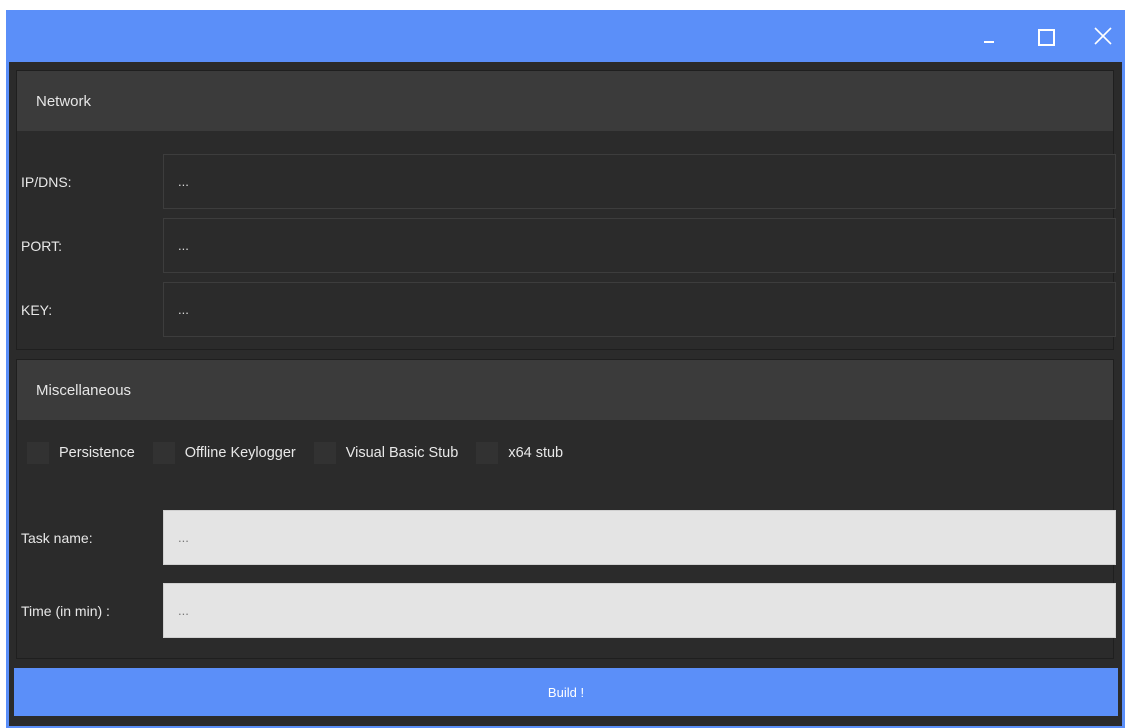  Describe the element at coordinates (1045, 36) in the screenshot. I see `maximize-icon` at that location.